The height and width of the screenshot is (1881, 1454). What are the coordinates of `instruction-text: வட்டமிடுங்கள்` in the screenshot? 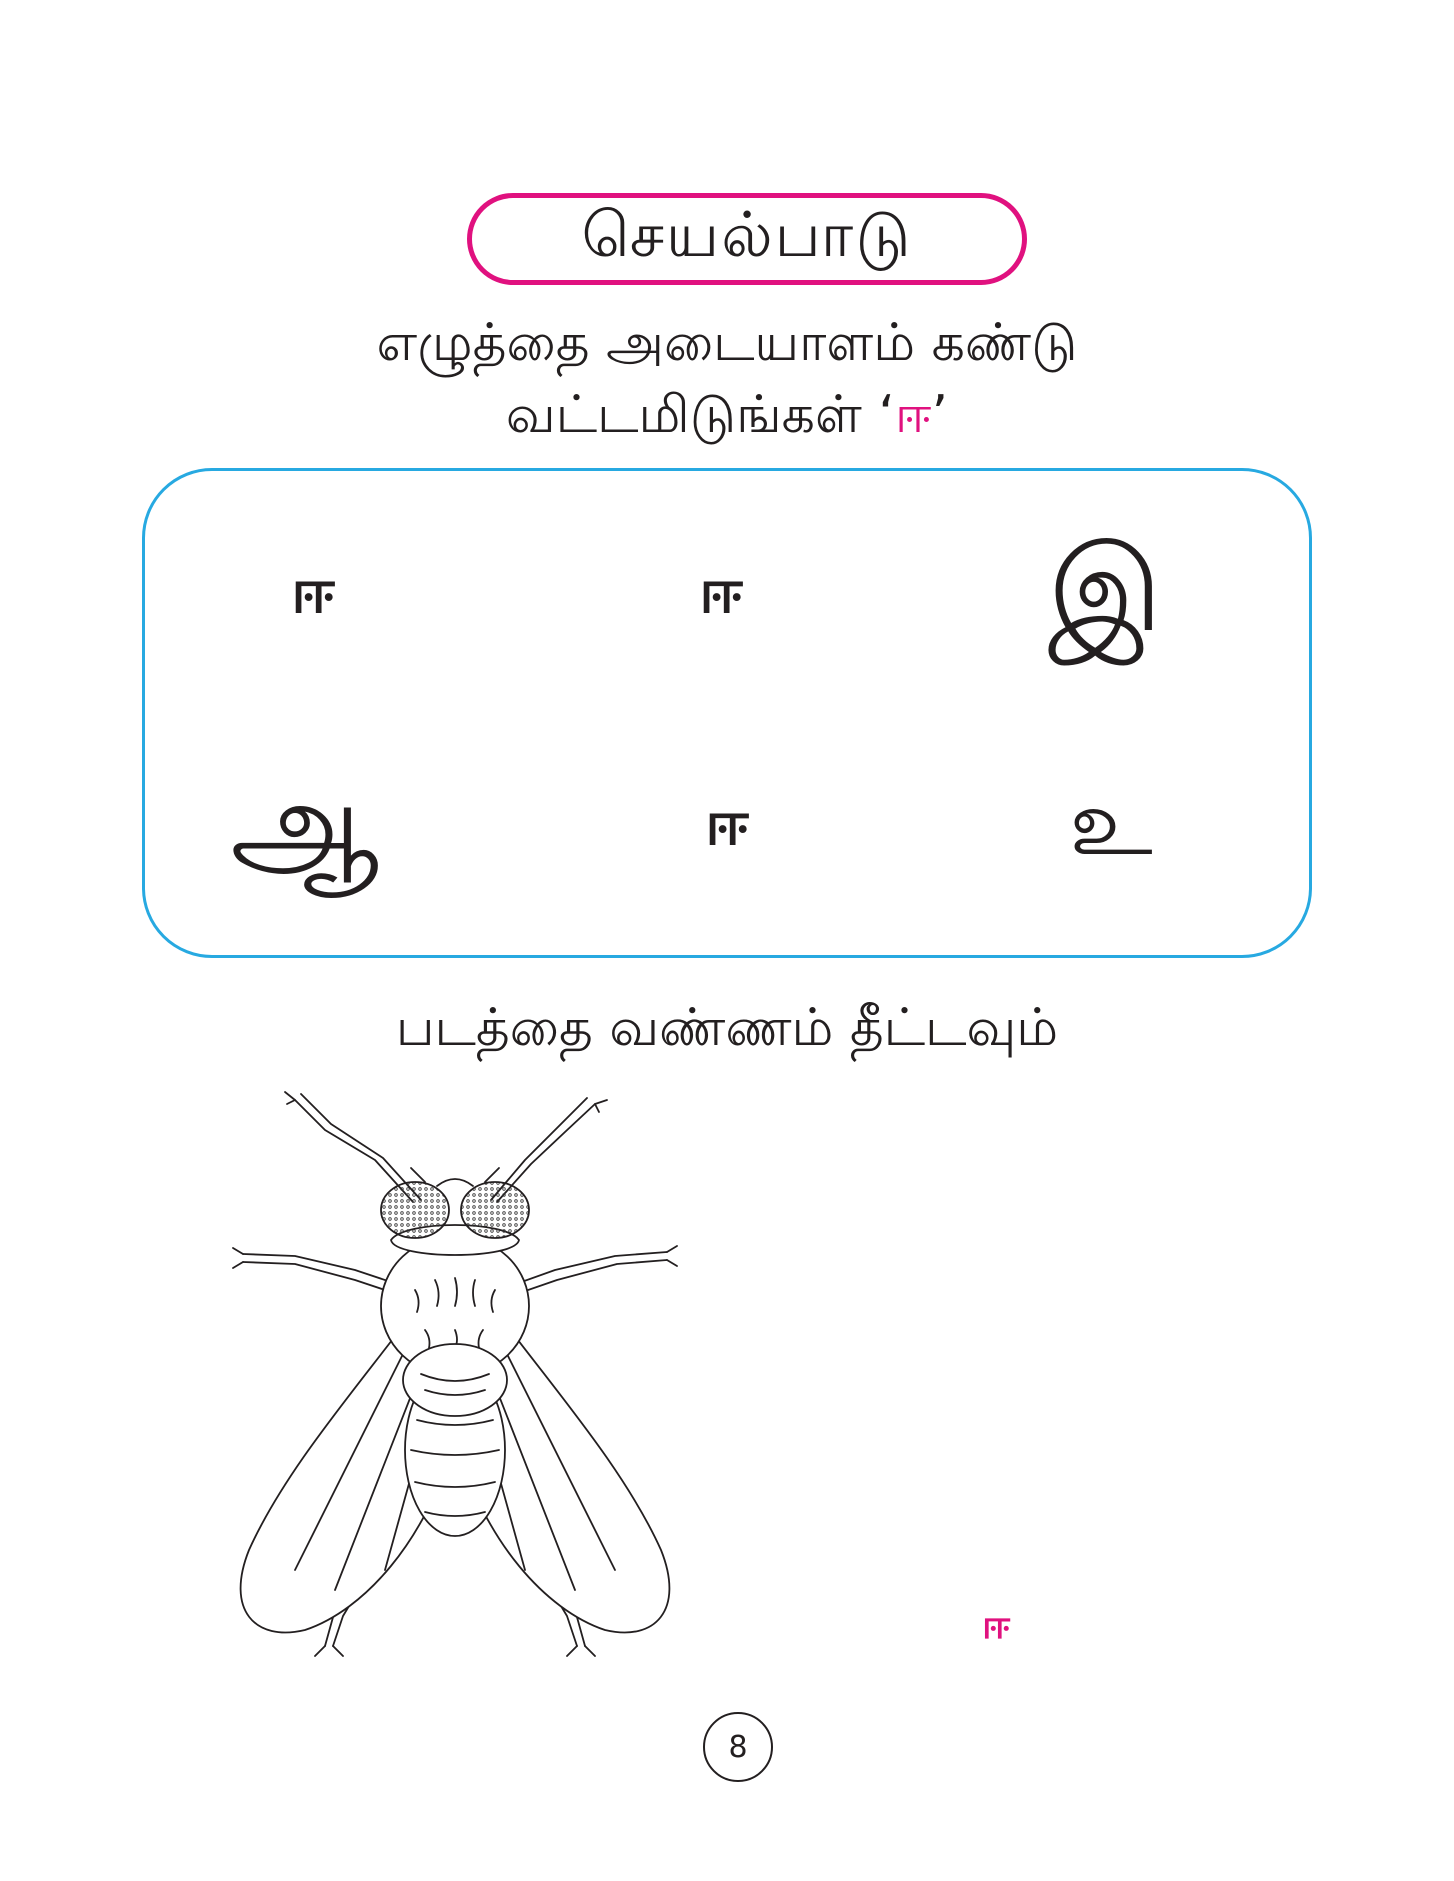 It's located at (692, 415).